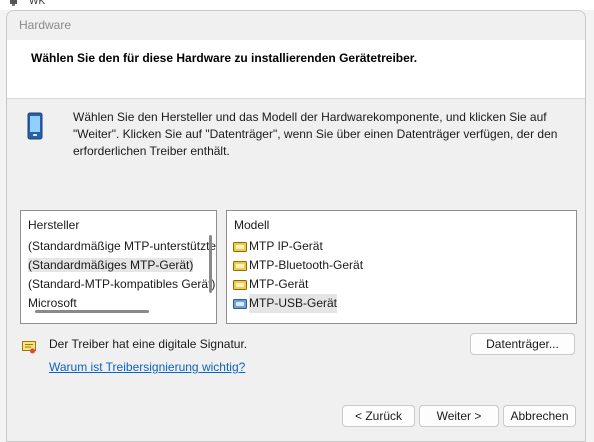 The image size is (594, 442). I want to click on certificate-icon, so click(29, 347).